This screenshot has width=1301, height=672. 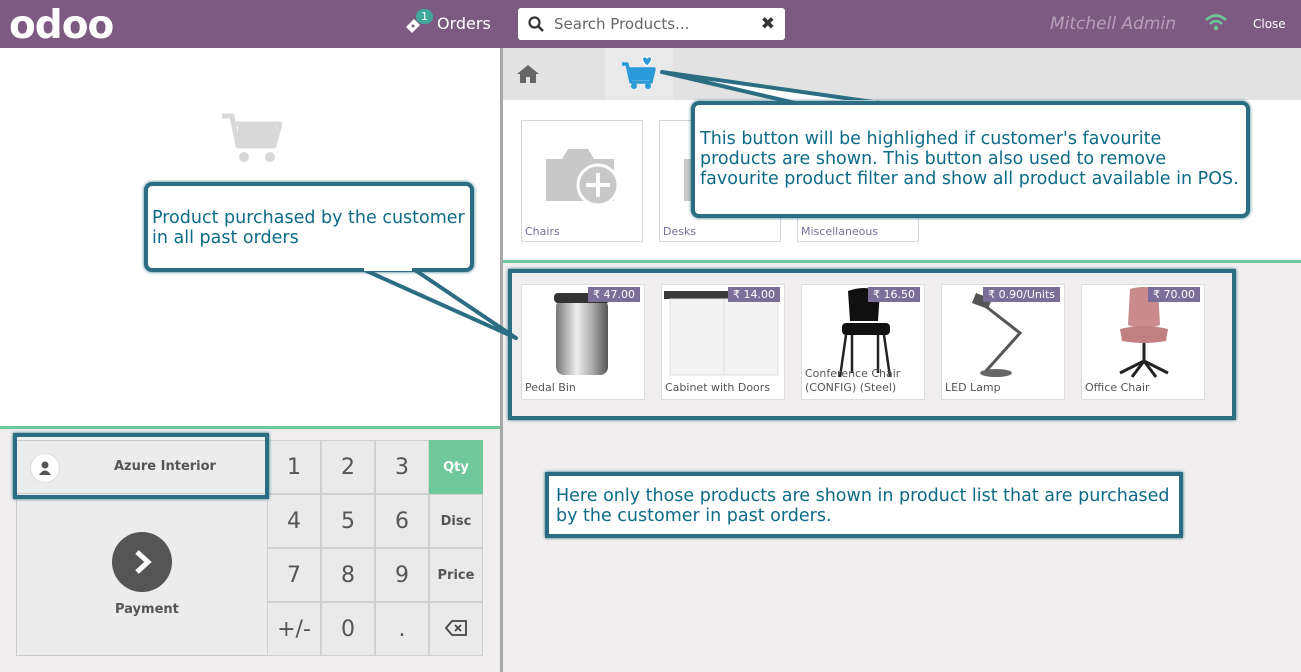 I want to click on numpad-key-1: 1, so click(x=294, y=467).